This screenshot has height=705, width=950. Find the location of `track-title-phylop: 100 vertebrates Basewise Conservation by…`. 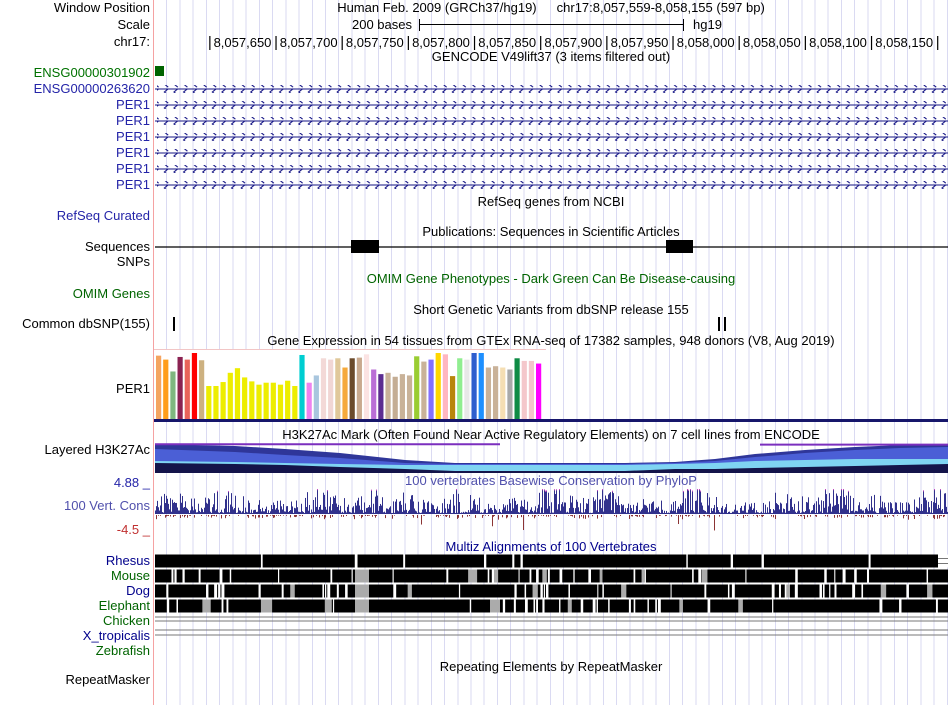

track-title-phylop: 100 vertebrates Basewise Conservation by… is located at coordinates (551, 481).